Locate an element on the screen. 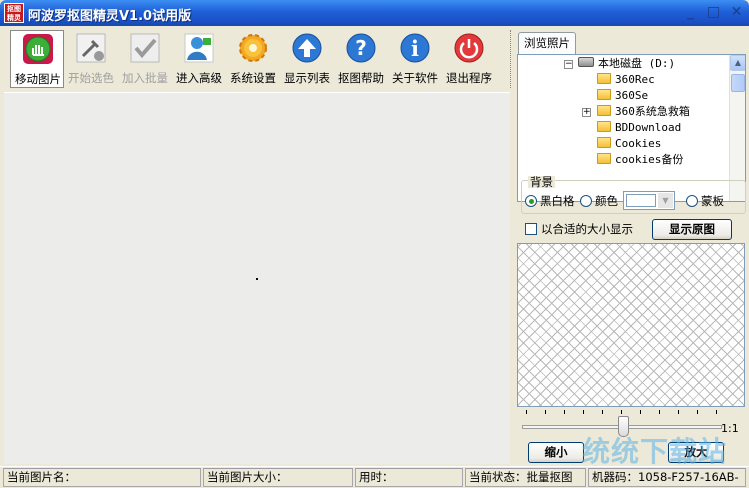 This screenshot has width=749, height=488. exit-button: 退出程序 is located at coordinates (469, 59).